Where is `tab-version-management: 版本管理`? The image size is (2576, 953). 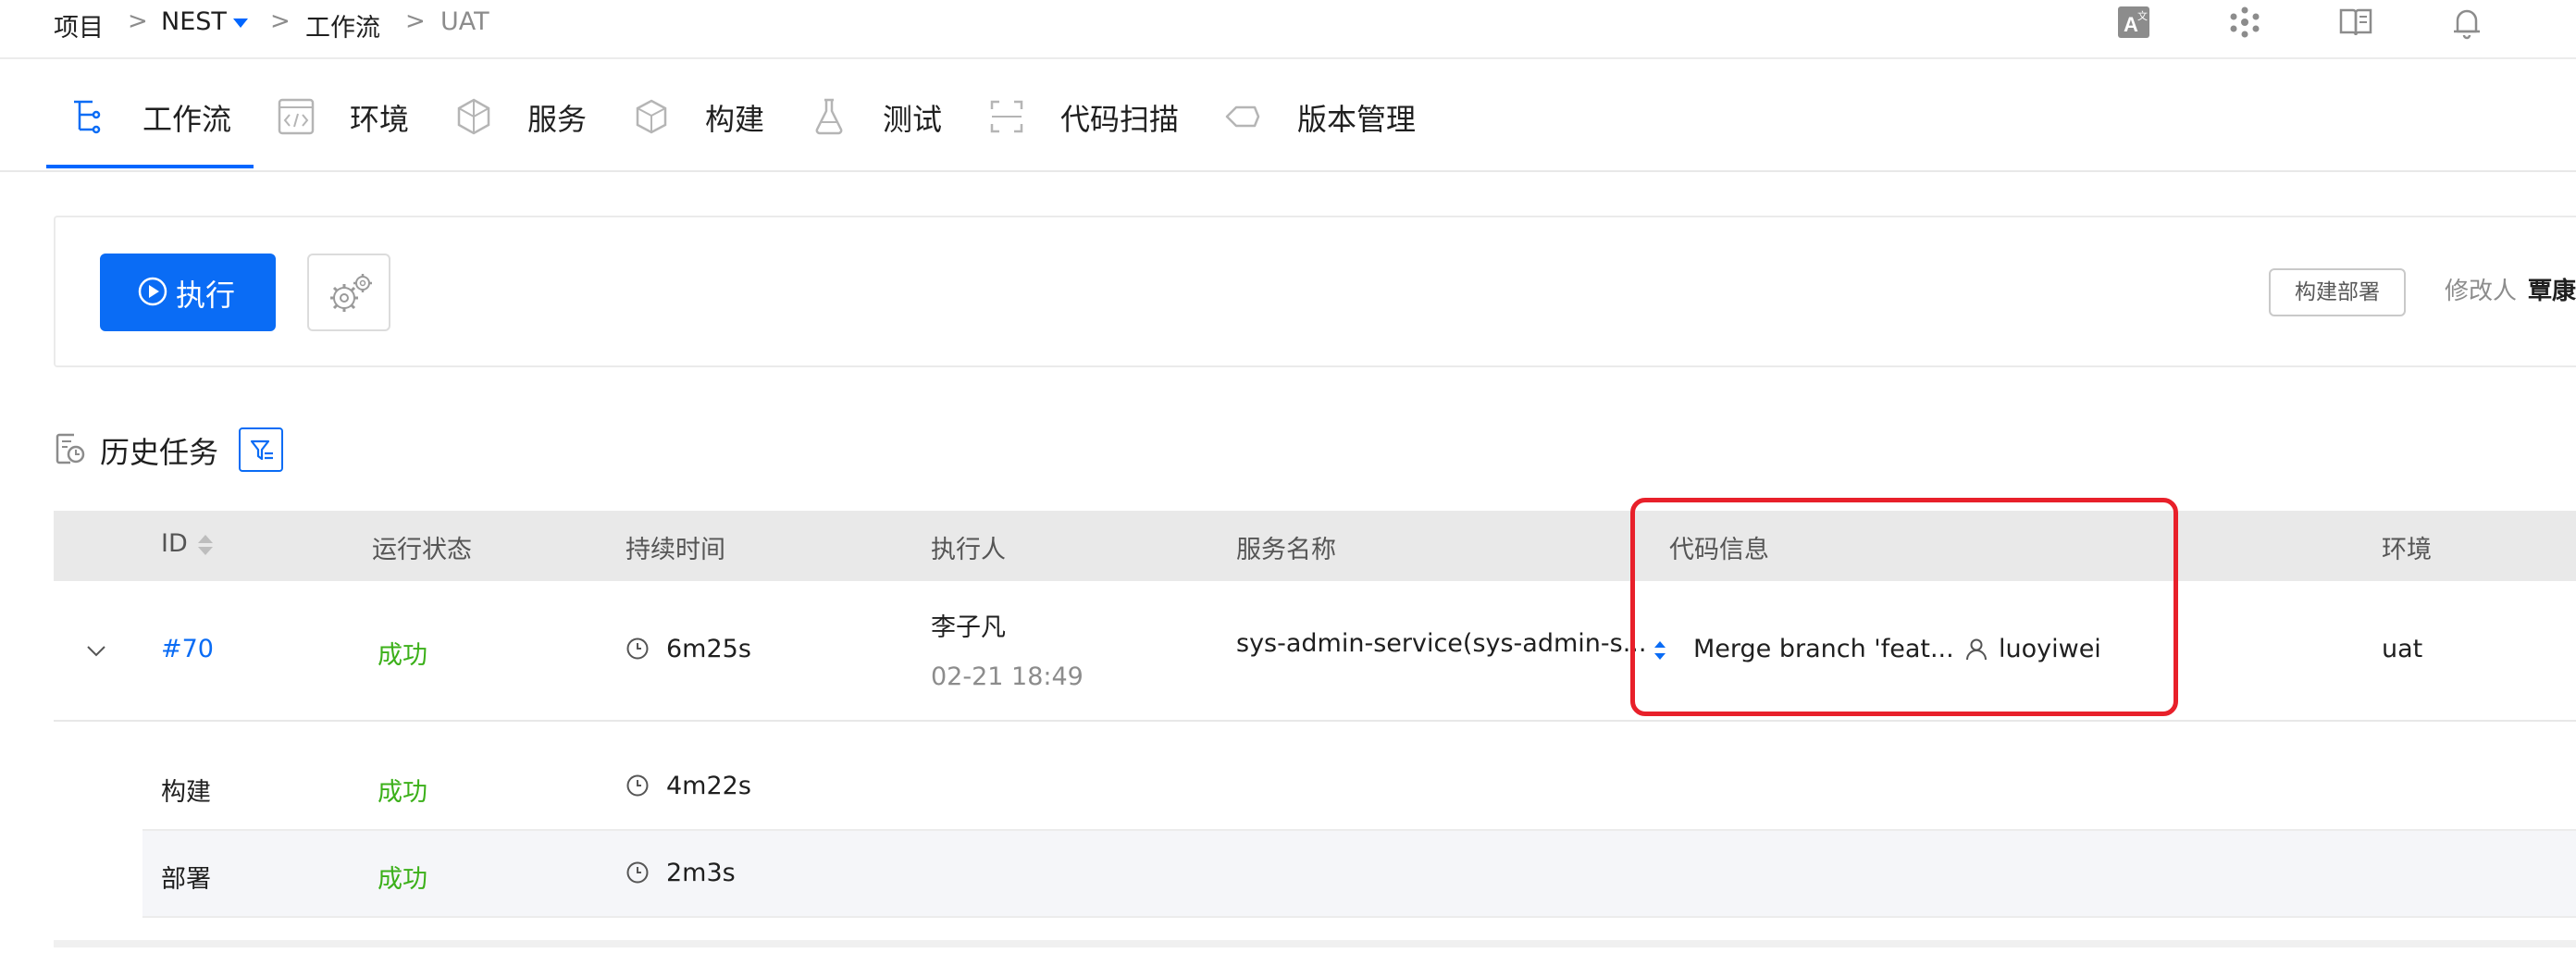 tab-version-management: 版本管理 is located at coordinates (1330, 115).